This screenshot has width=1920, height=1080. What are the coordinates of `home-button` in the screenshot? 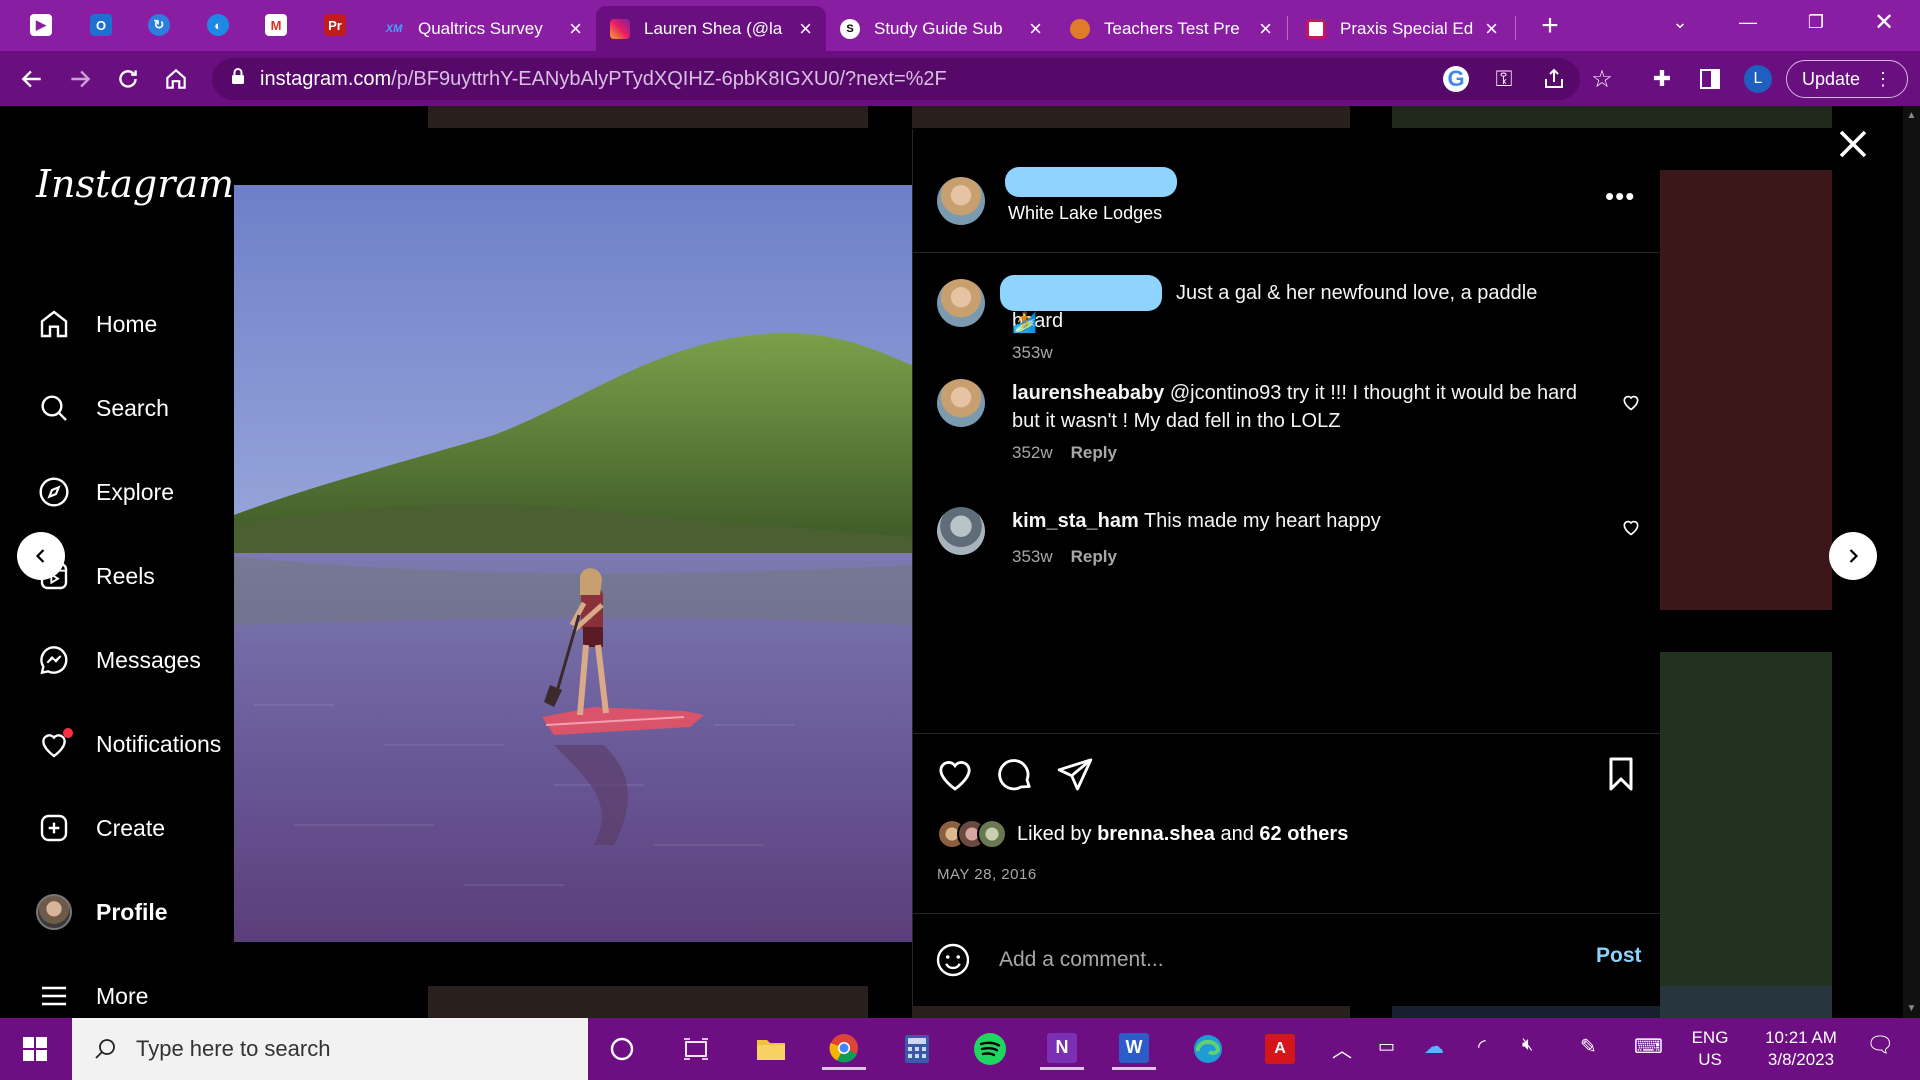 It's located at (176, 79).